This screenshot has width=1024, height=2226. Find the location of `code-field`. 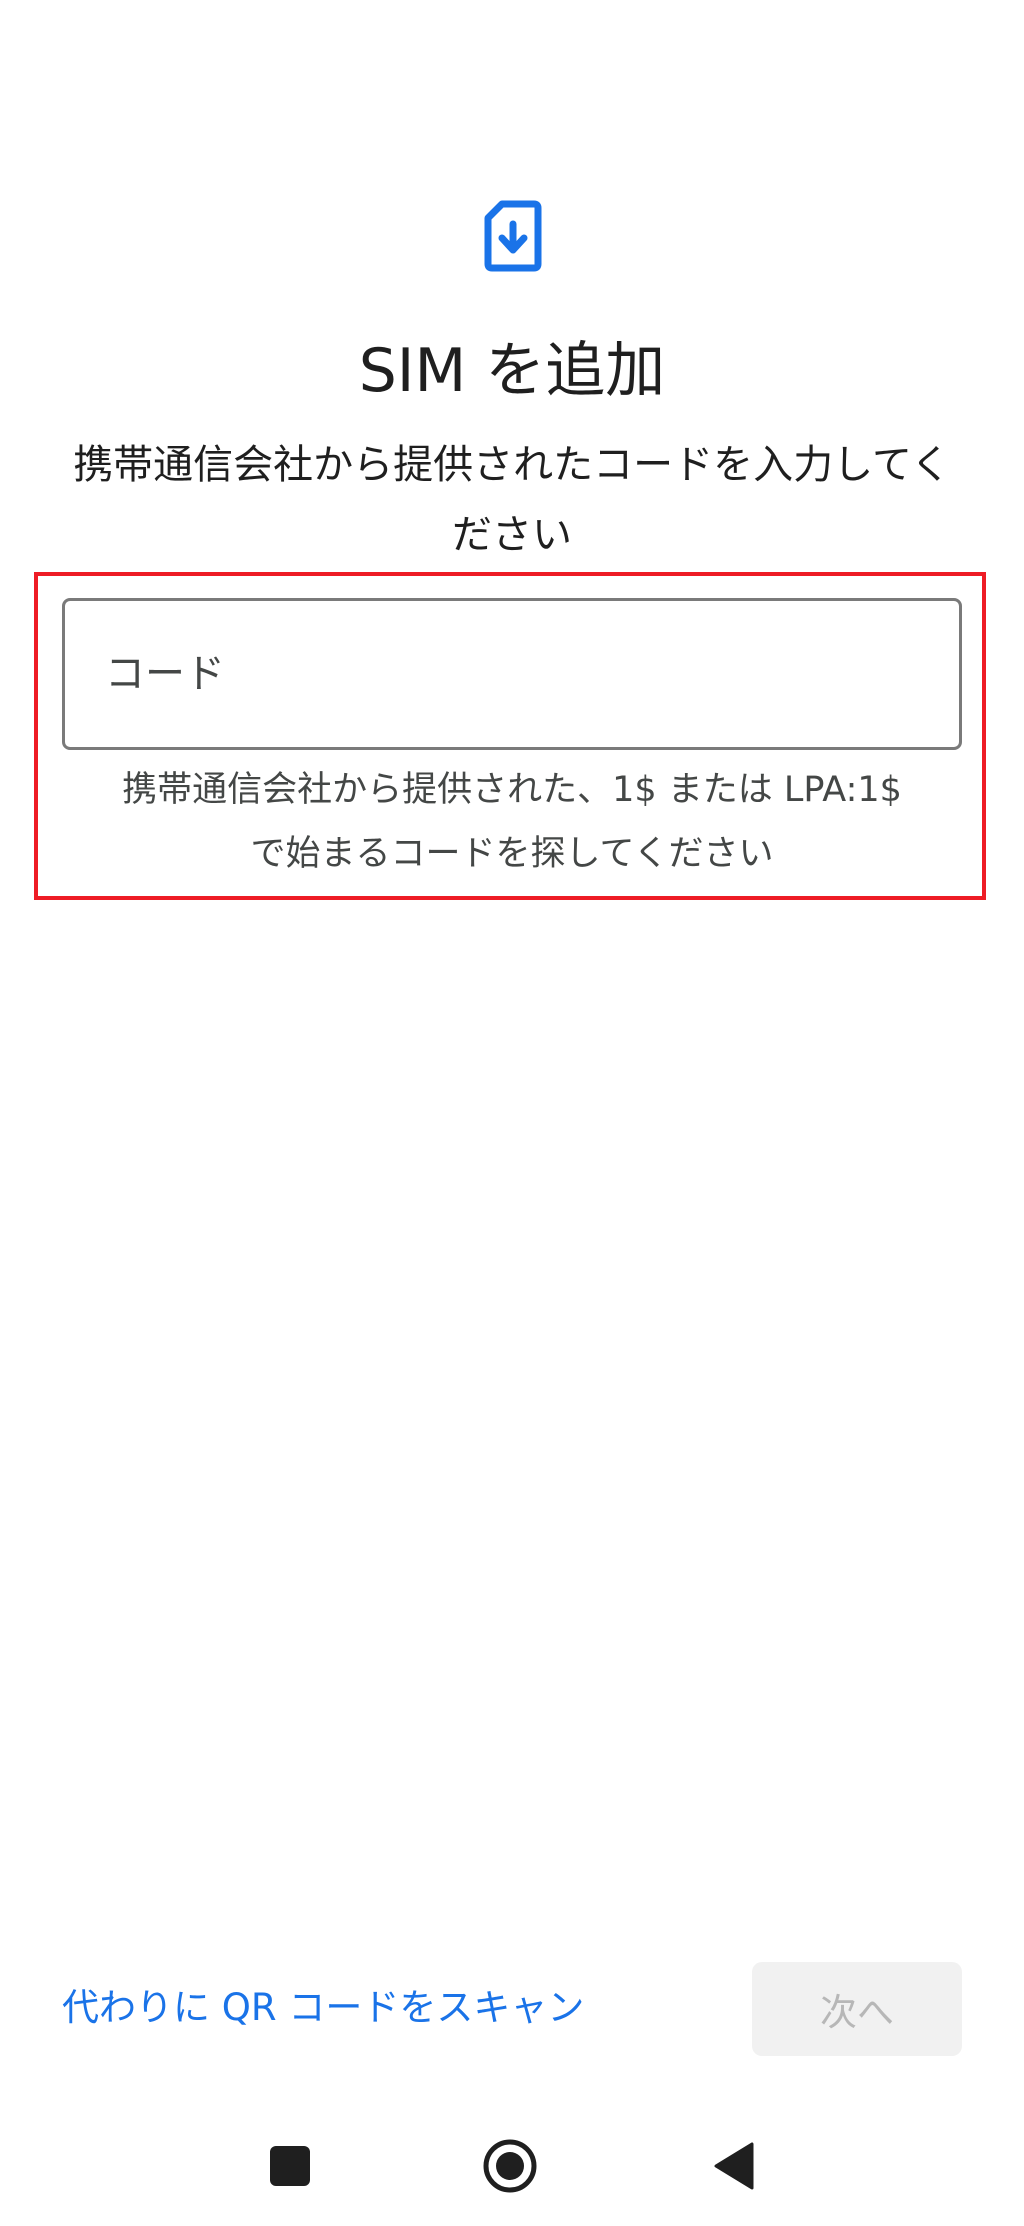

code-field is located at coordinates (512, 674).